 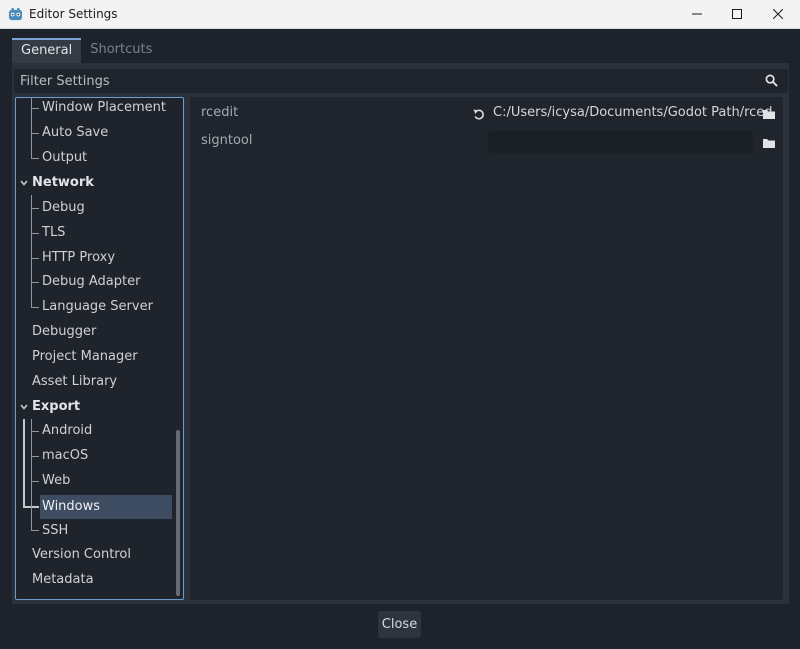 I want to click on close-button: Close, so click(x=399, y=624).